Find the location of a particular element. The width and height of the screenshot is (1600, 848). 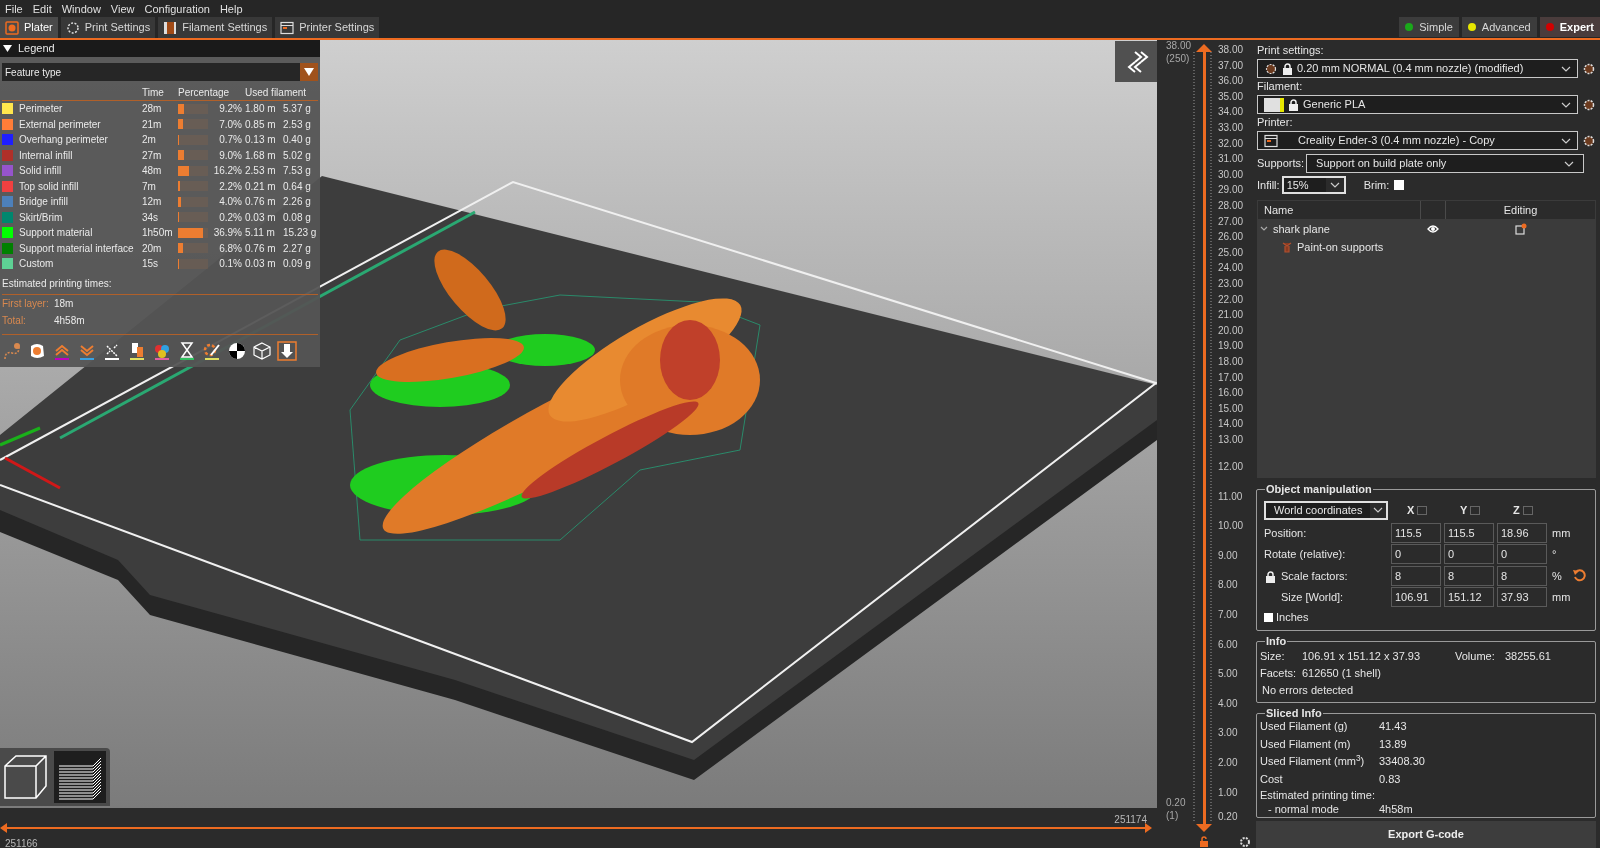

preset-label: Printer: is located at coordinates (1275, 122).